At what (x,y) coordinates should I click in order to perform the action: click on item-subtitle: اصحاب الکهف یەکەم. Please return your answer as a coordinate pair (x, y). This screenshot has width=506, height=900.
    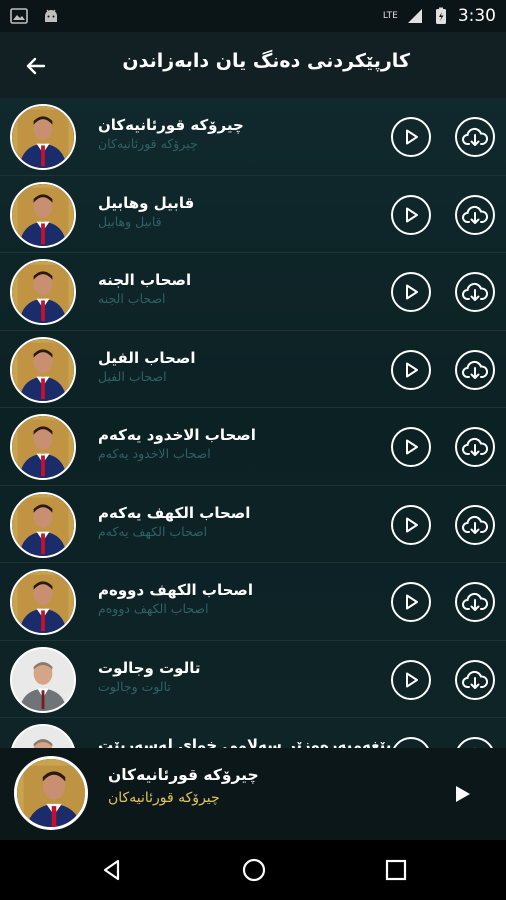
    Looking at the image, I should click on (153, 531).